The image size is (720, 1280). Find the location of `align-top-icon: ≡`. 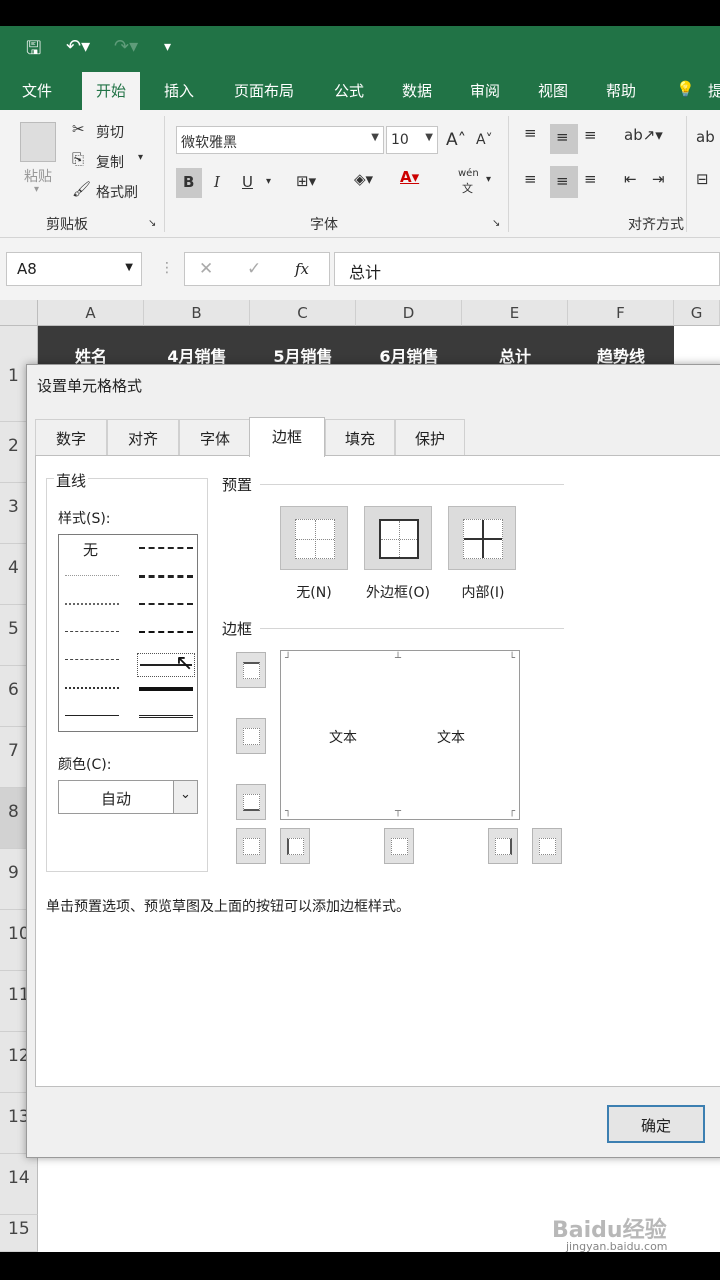

align-top-icon: ≡ is located at coordinates (530, 133).